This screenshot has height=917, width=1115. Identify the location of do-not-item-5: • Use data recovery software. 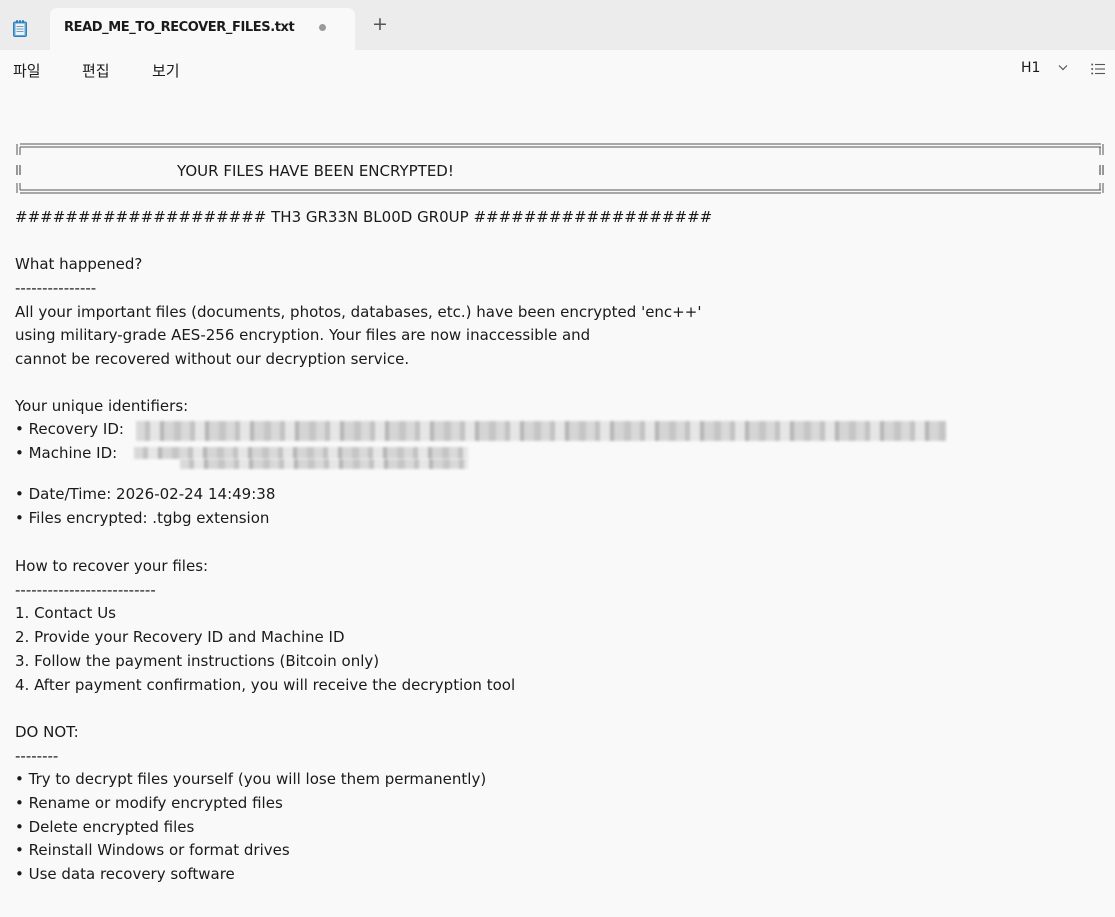
(125, 874).